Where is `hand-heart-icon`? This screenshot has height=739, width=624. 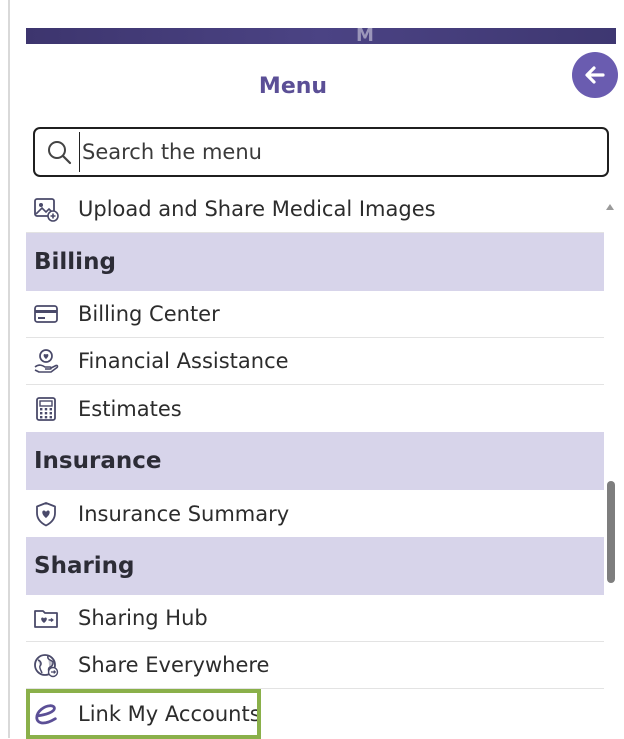 hand-heart-icon is located at coordinates (46, 361).